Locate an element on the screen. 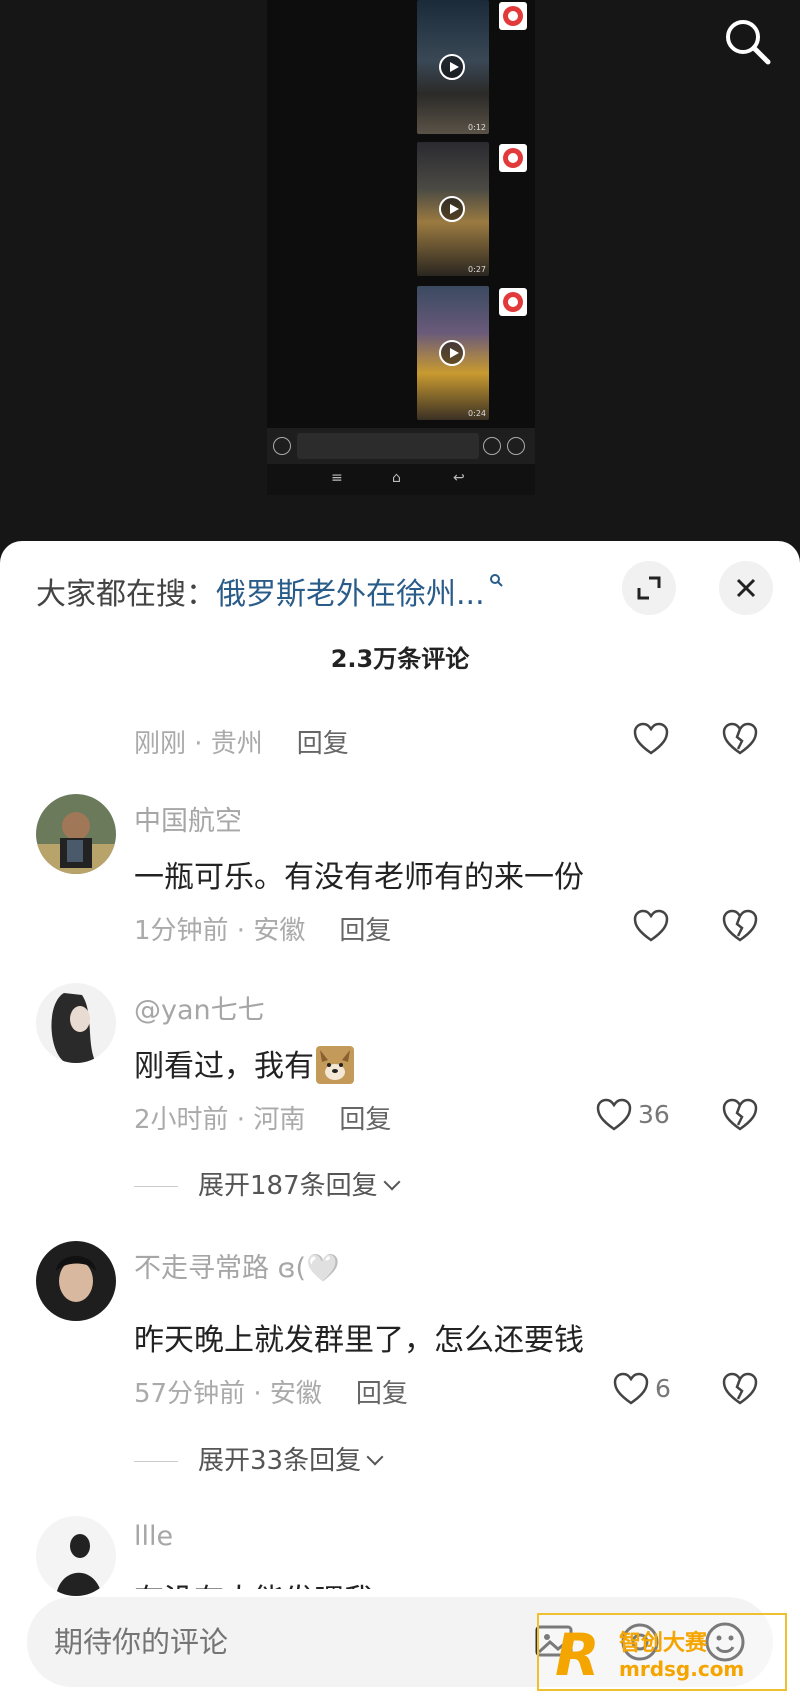 The width and height of the screenshot is (800, 1703). video-thumbnail: 0:27 is located at coordinates (453, 209).